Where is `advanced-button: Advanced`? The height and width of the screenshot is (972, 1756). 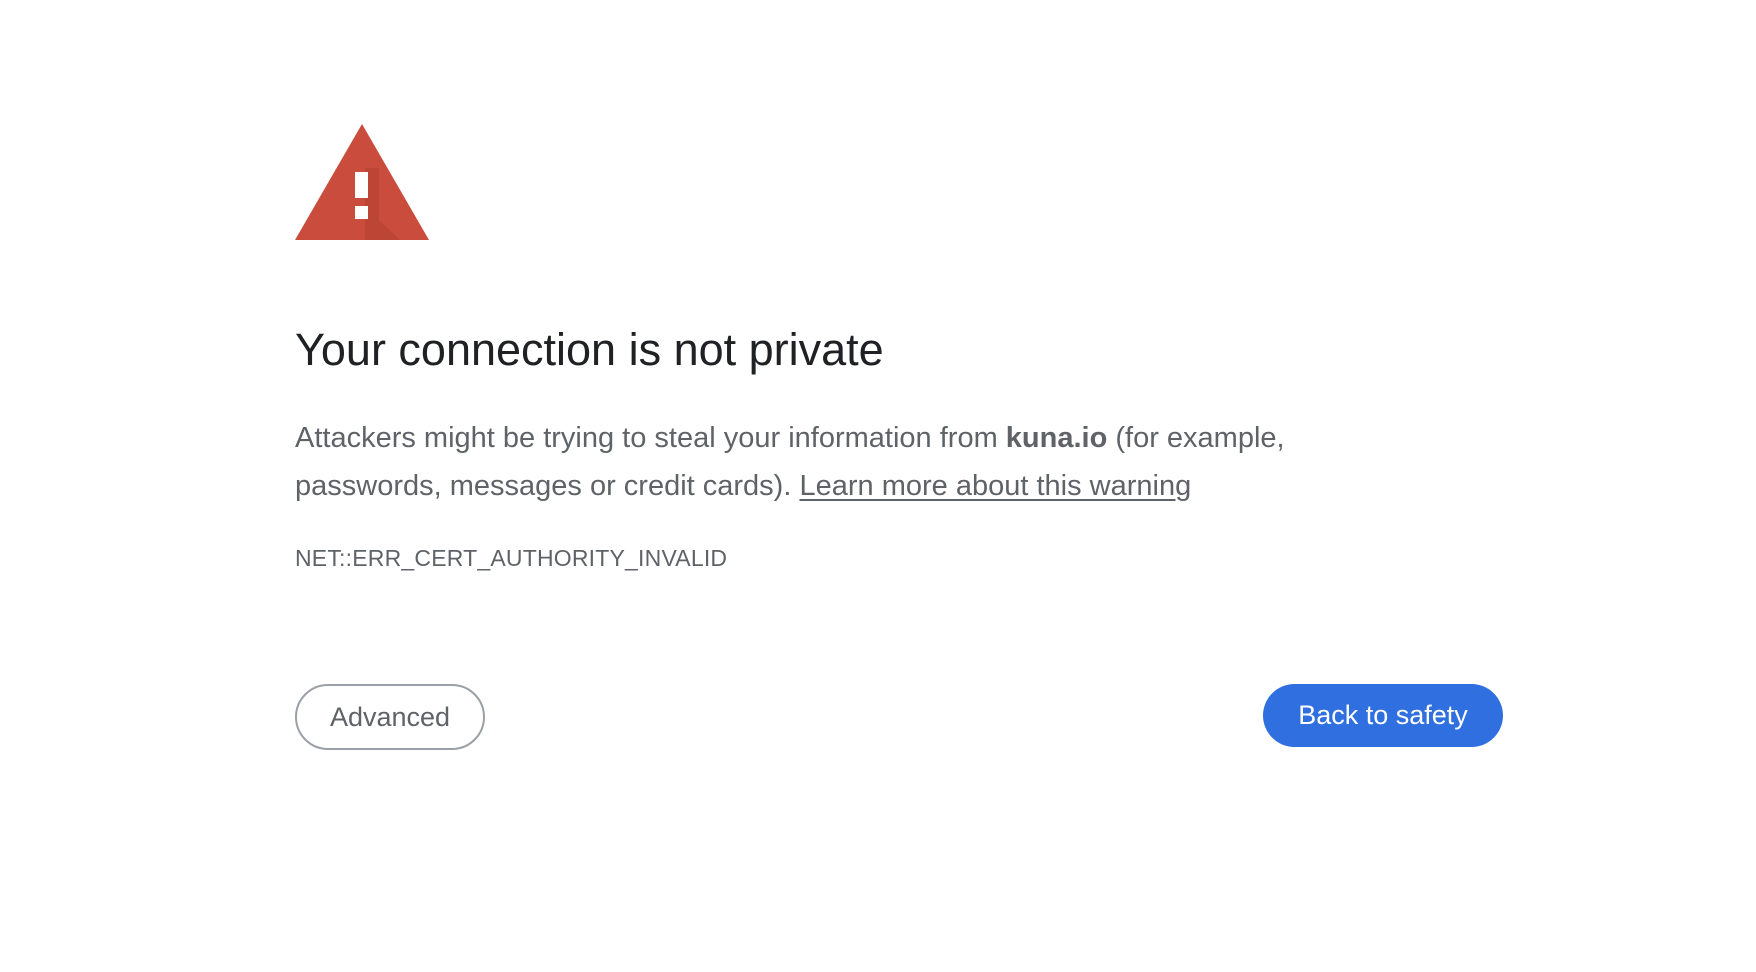 advanced-button: Advanced is located at coordinates (390, 717).